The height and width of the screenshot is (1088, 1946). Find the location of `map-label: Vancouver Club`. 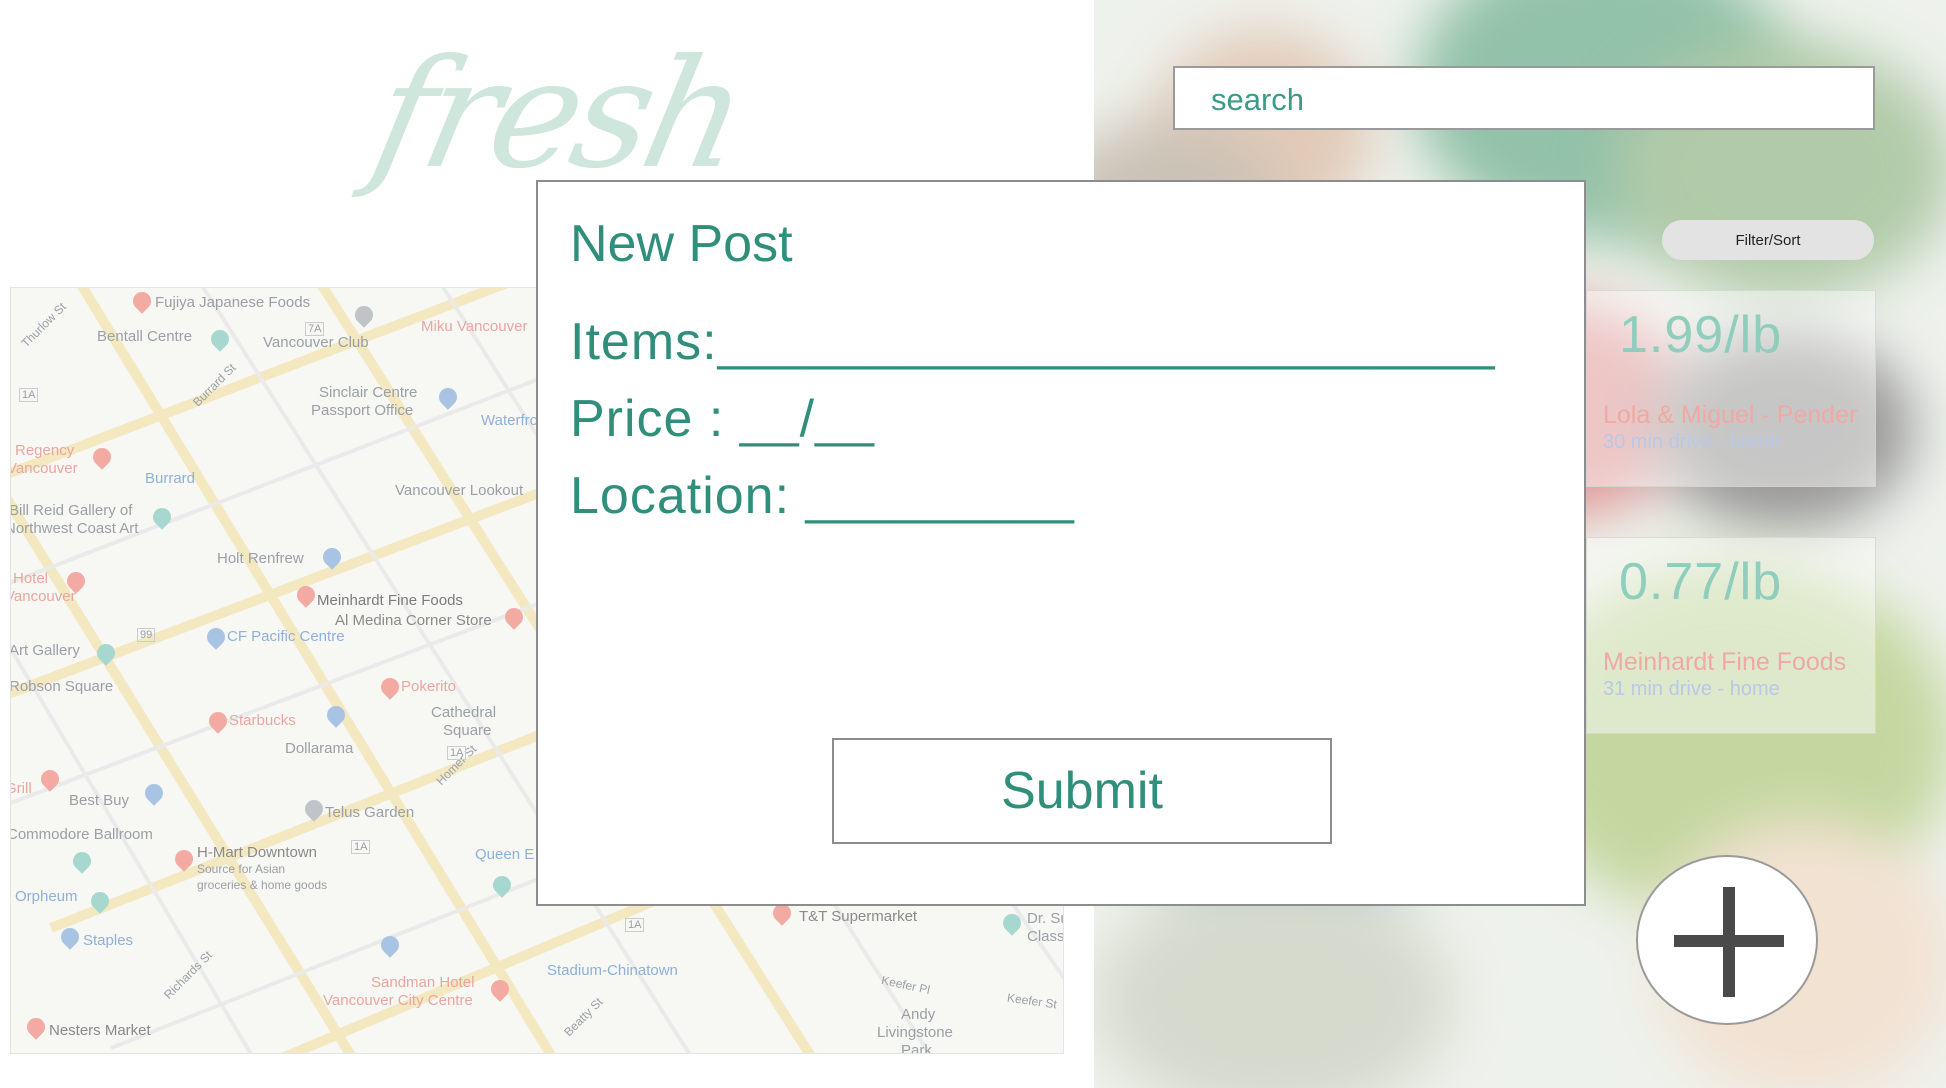

map-label: Vancouver Club is located at coordinates (316, 342).